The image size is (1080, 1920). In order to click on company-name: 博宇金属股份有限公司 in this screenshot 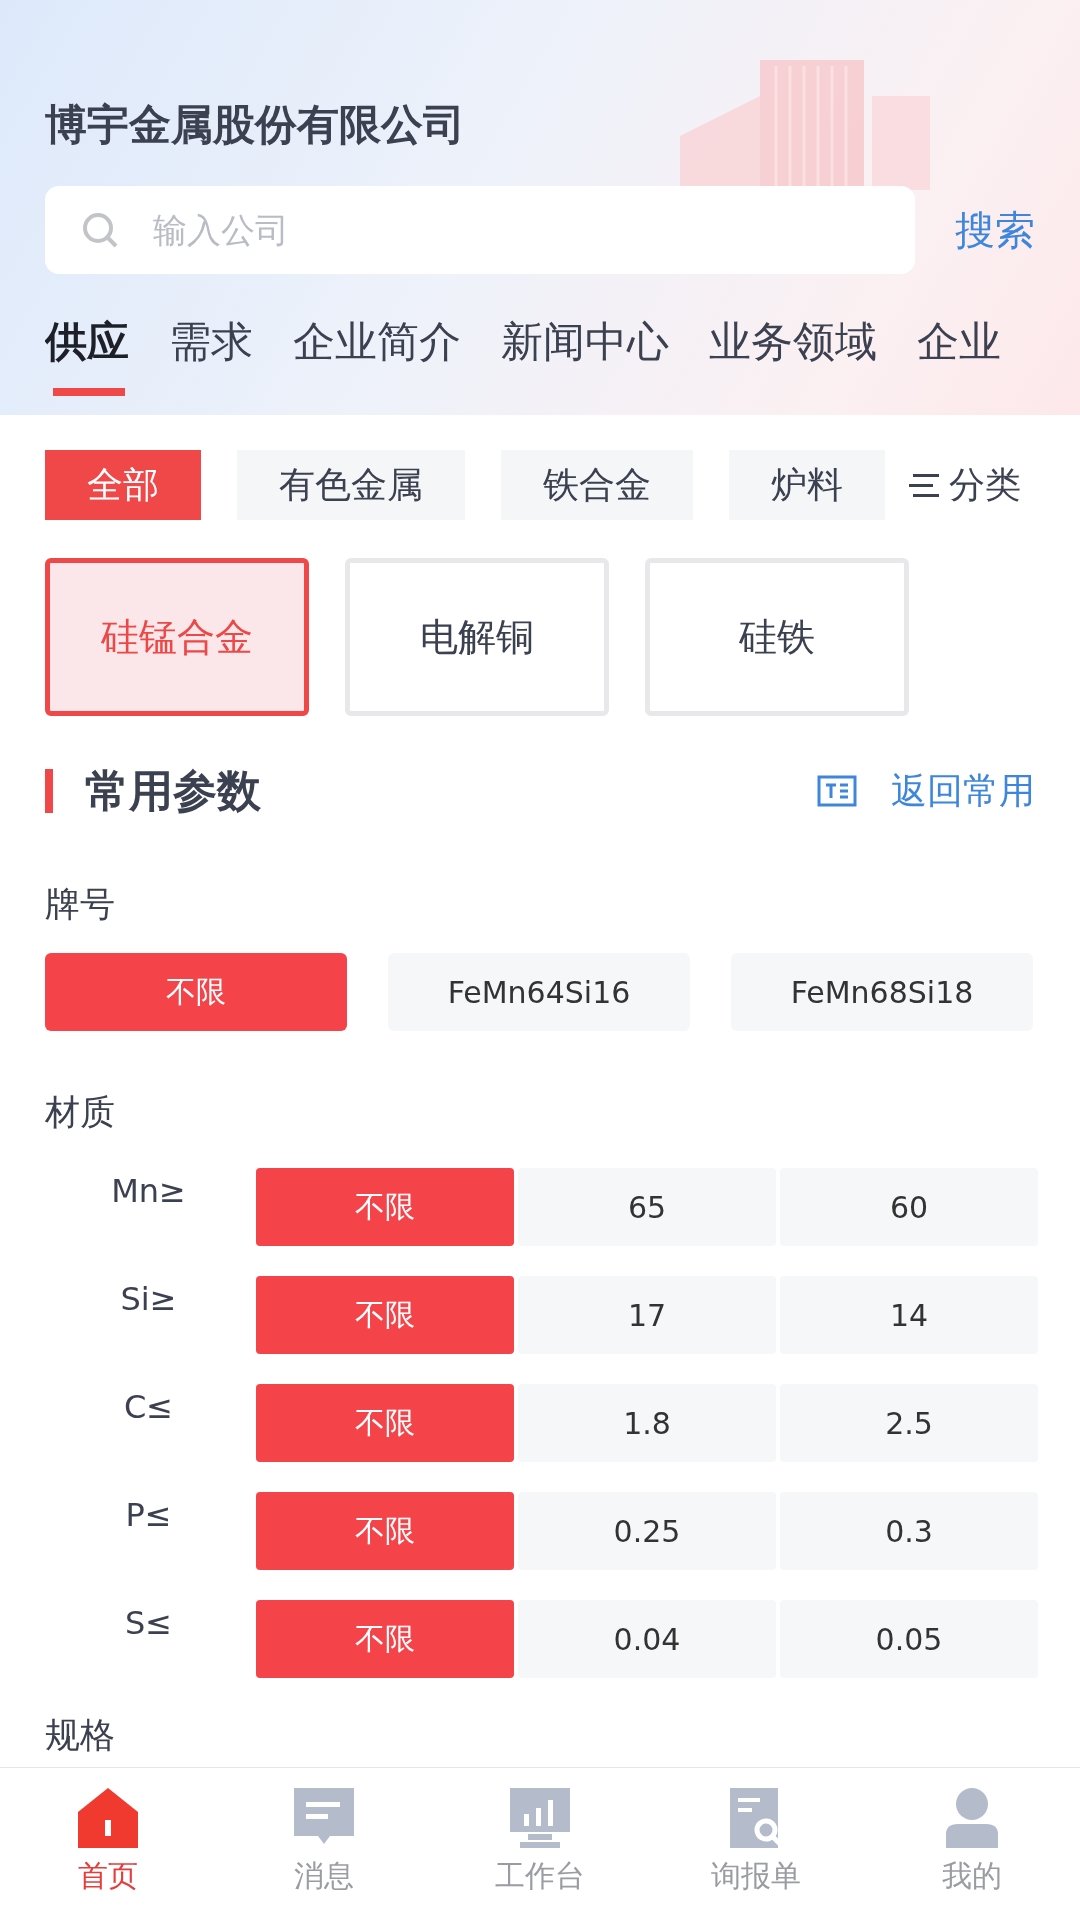, I will do `click(255, 125)`.